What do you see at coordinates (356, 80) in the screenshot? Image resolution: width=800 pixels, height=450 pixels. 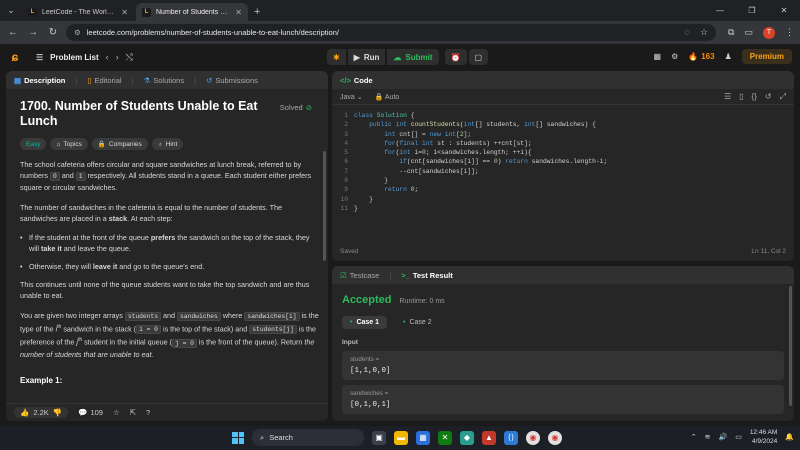 I see `code-tab: </> Code` at bounding box center [356, 80].